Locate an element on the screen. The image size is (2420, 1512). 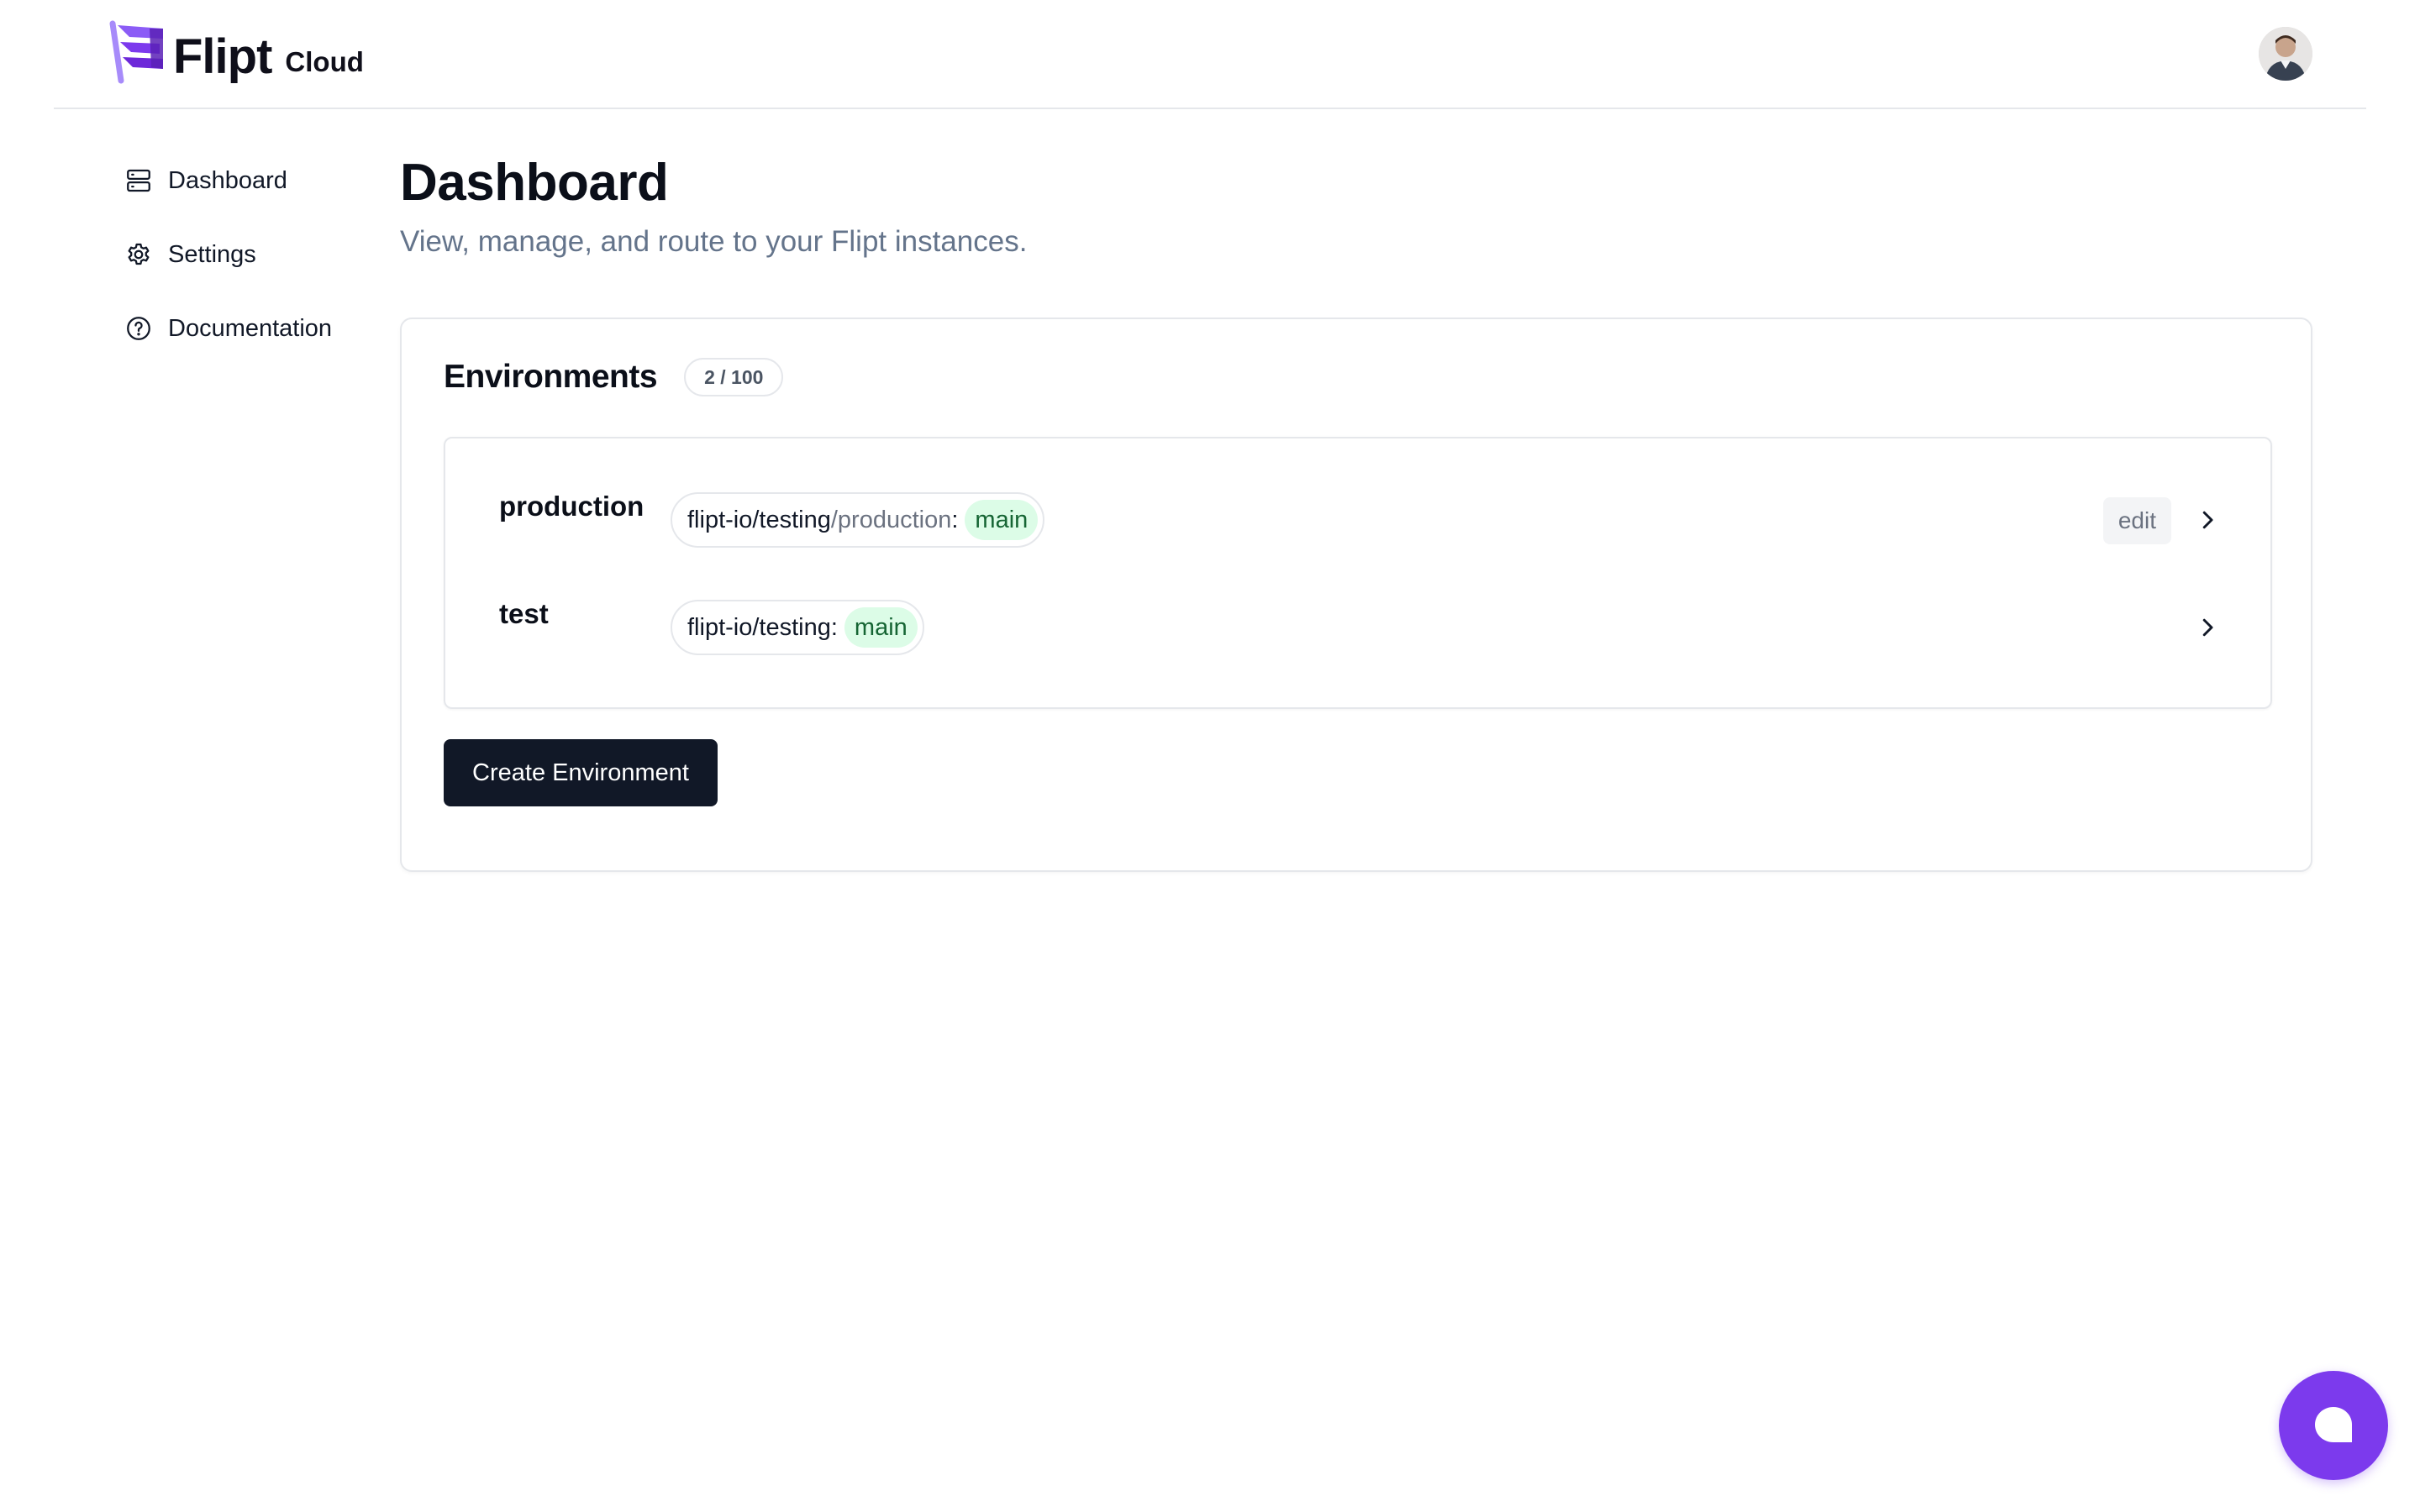
environments-header: Environments 2 / 100 is located at coordinates (614, 377).